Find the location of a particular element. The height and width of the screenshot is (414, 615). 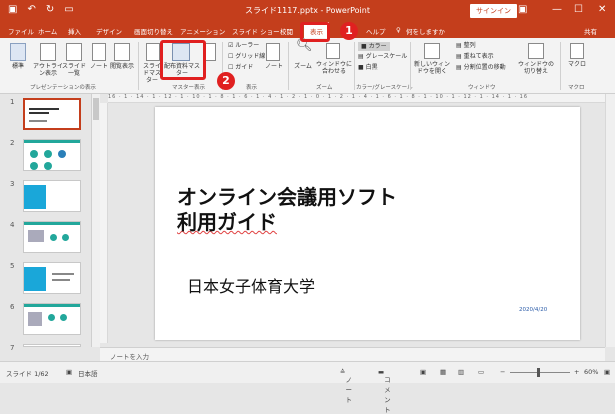

slide-title-line1: オンライン会議用ソフト is located at coordinates (287, 197).